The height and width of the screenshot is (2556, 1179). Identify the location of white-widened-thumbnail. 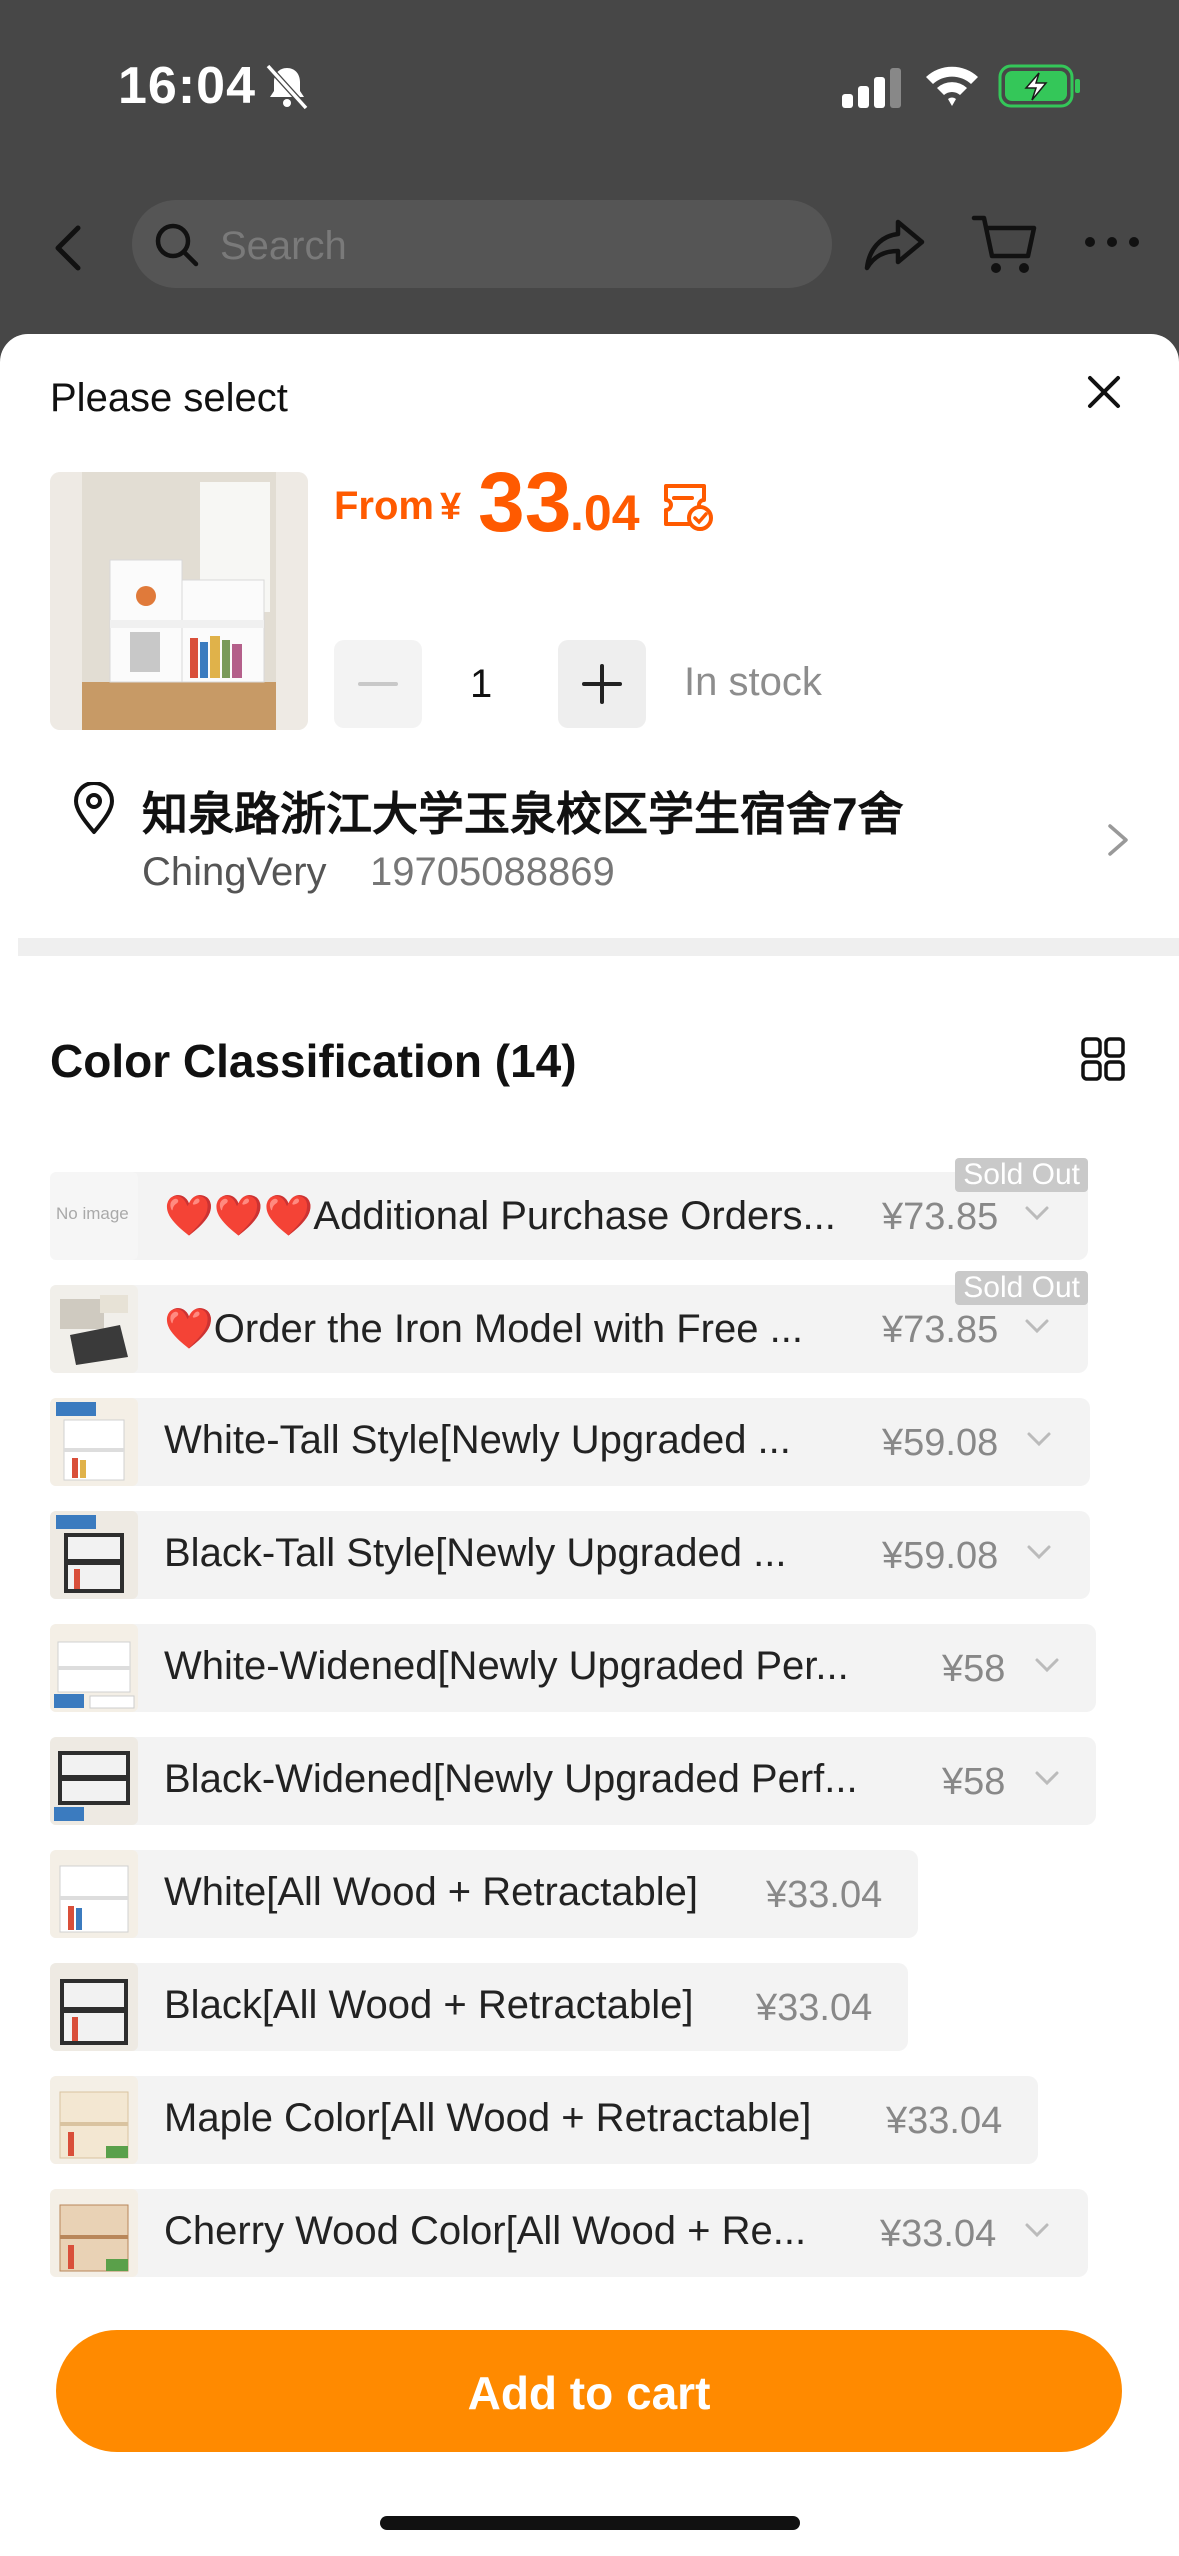
(94, 1668).